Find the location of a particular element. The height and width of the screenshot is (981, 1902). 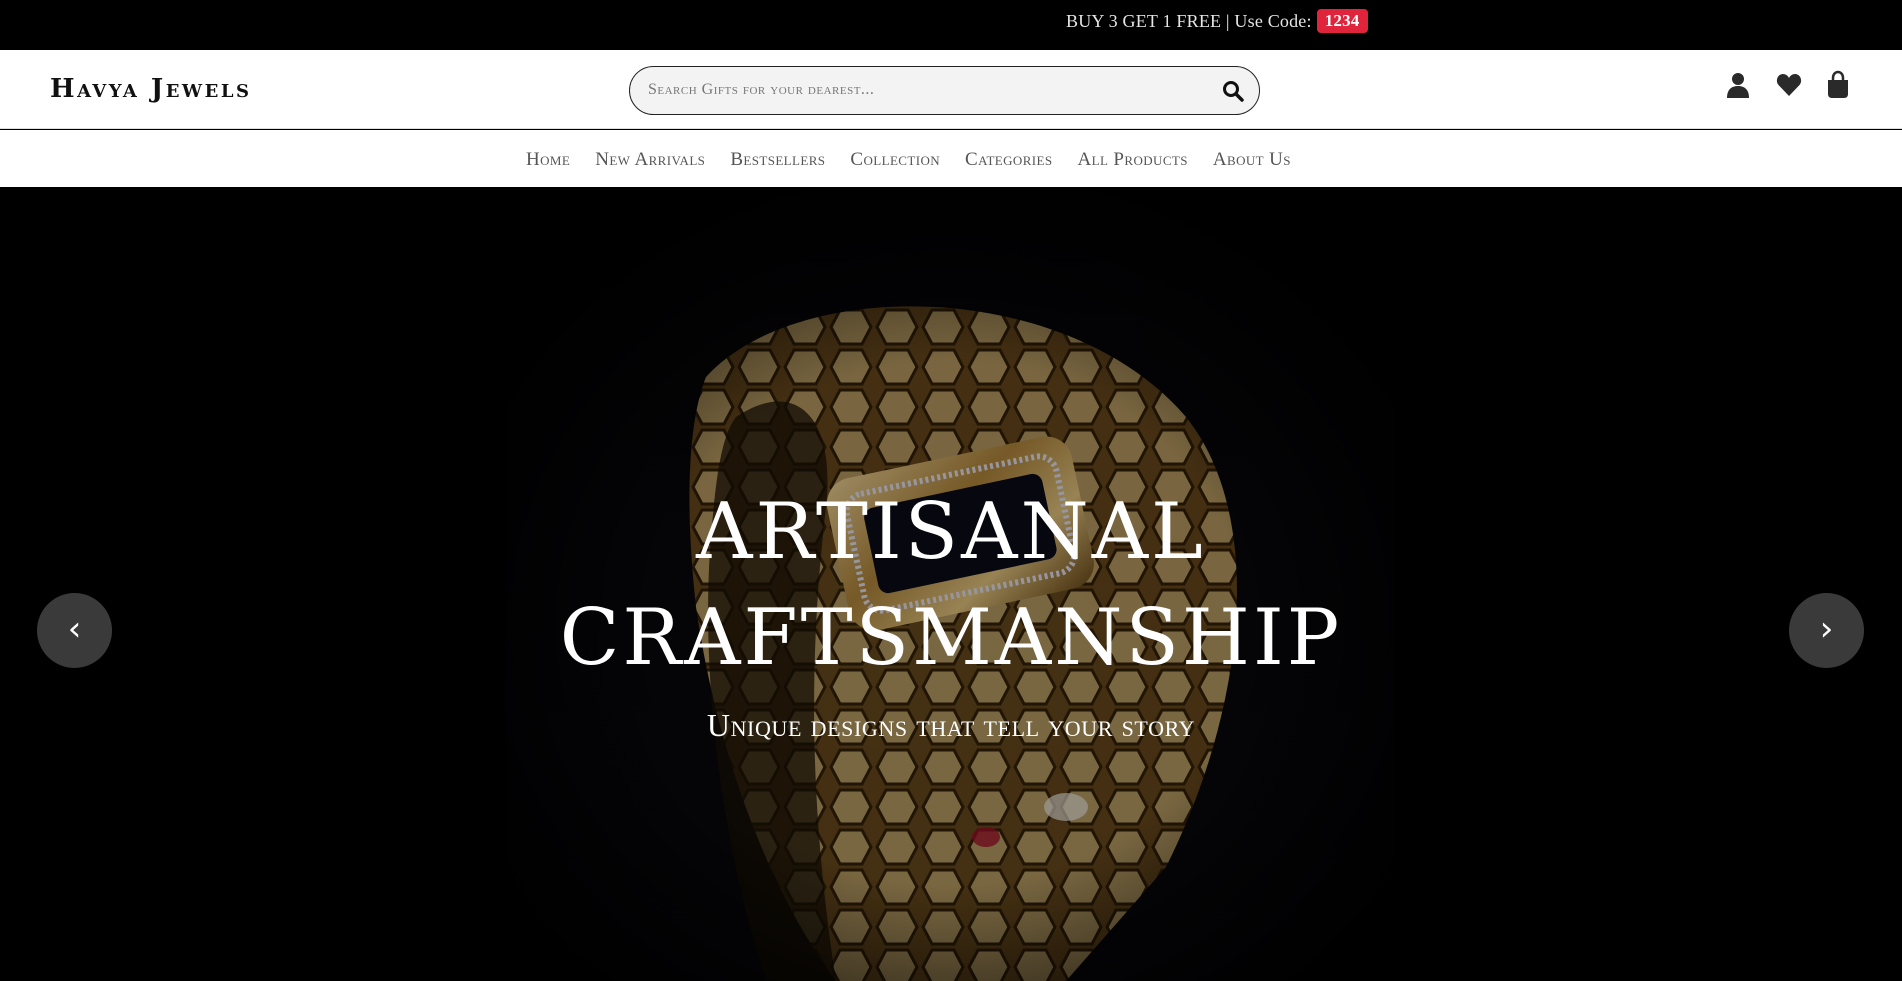

user-icon is located at coordinates (1738, 85).